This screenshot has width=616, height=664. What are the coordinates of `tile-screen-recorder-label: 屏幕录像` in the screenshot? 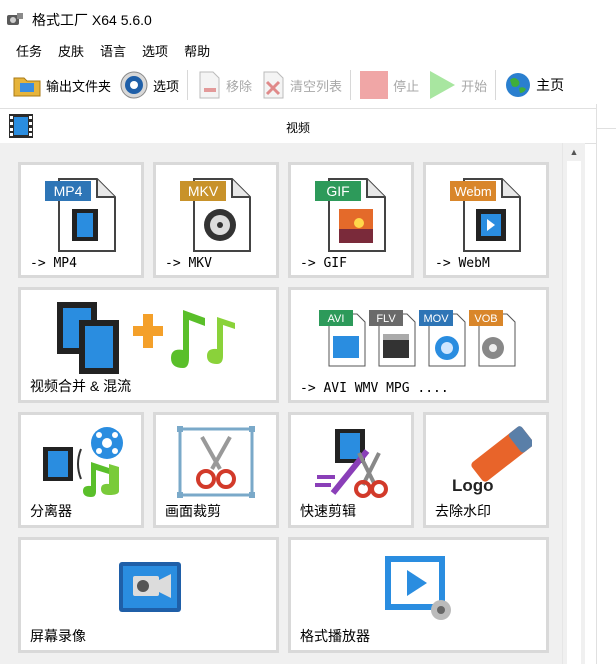 It's located at (58, 636).